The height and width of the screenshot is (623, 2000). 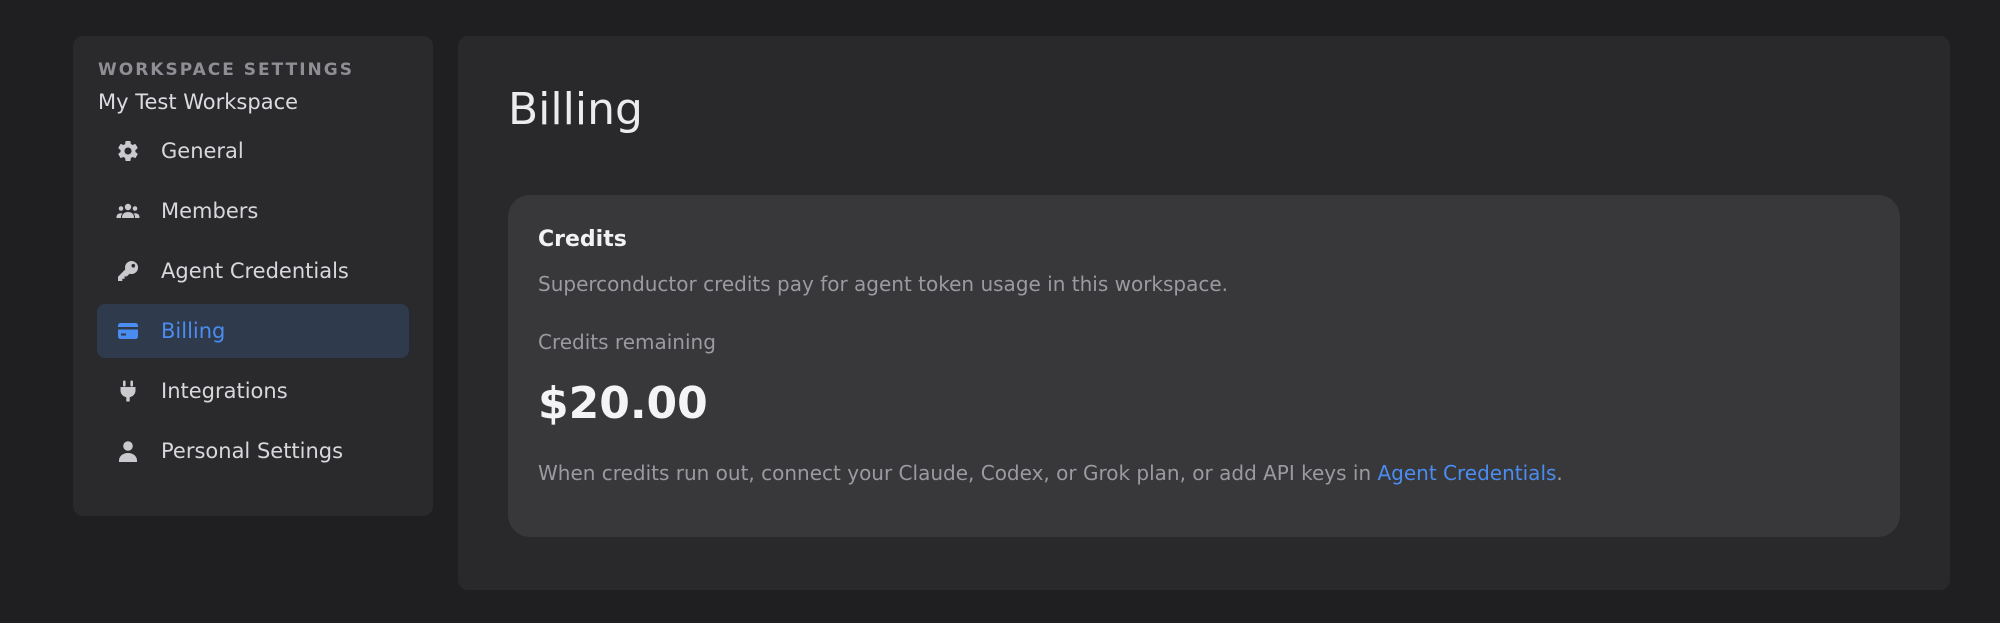 I want to click on sidebar-item-label: Integrations, so click(x=224, y=391).